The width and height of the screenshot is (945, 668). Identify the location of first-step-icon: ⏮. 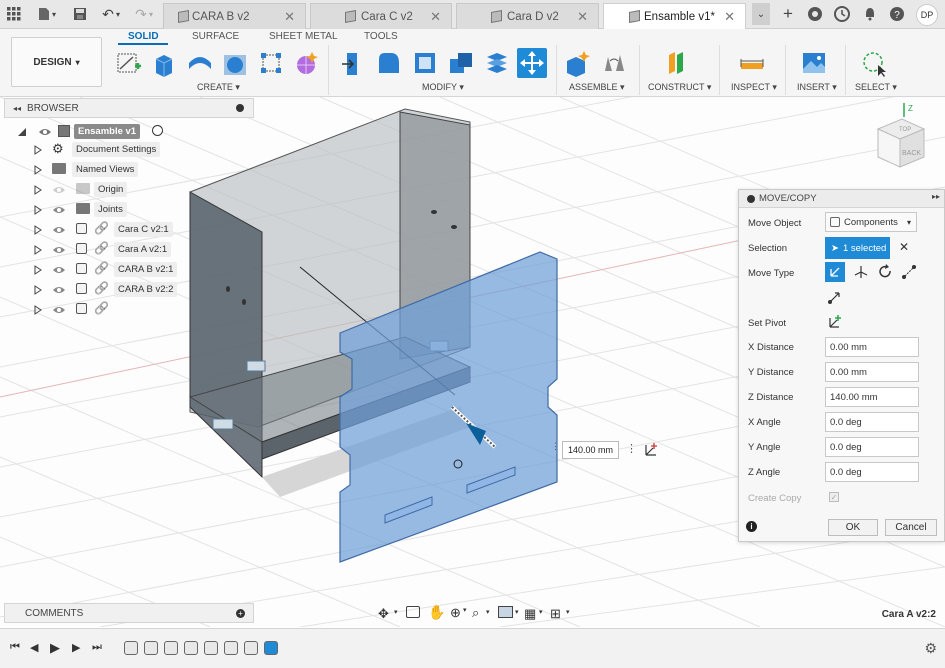
(15, 647).